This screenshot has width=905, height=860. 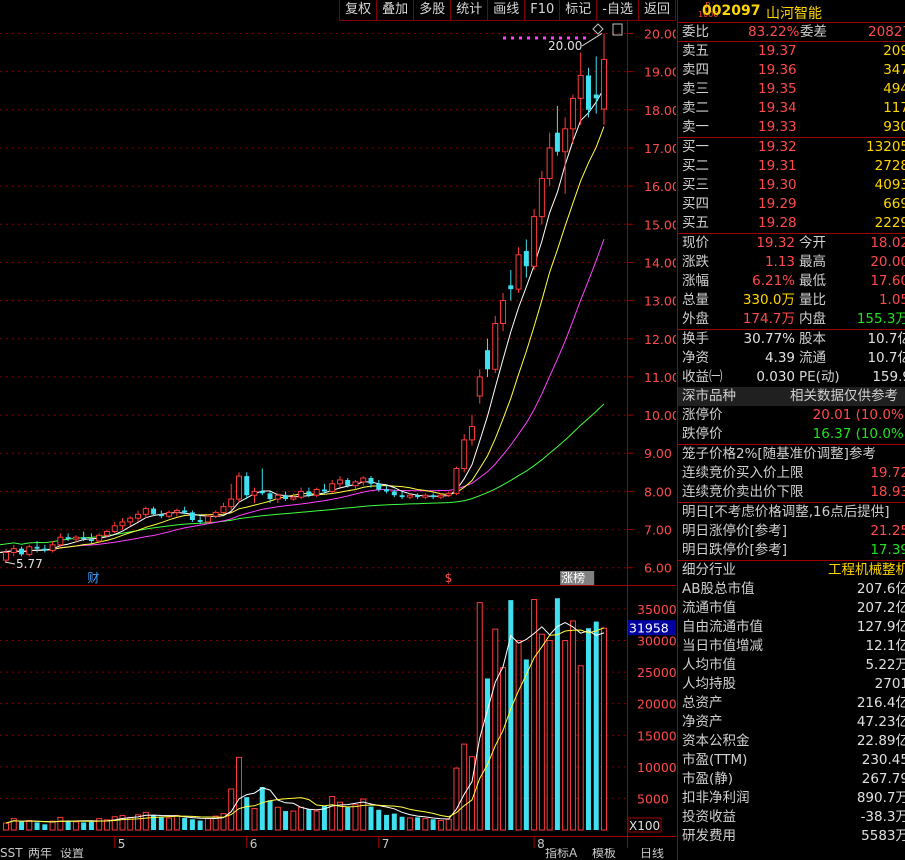 What do you see at coordinates (777, 70) in the screenshot?
I see `asks-price: 19.36` at bounding box center [777, 70].